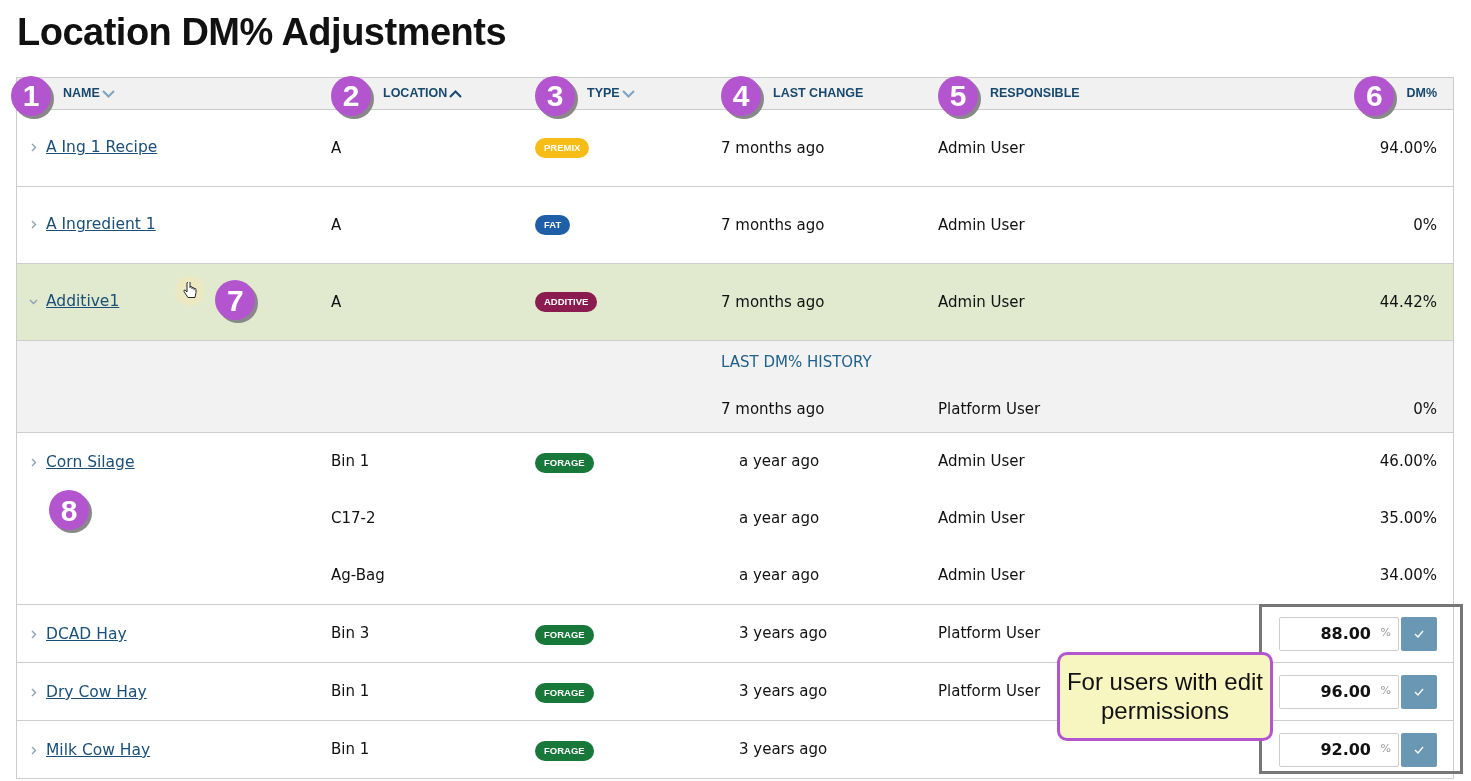 Image resolution: width=1471 pixels, height=781 pixels. What do you see at coordinates (358, 576) in the screenshot?
I see `location-text: Ag-Bag` at bounding box center [358, 576].